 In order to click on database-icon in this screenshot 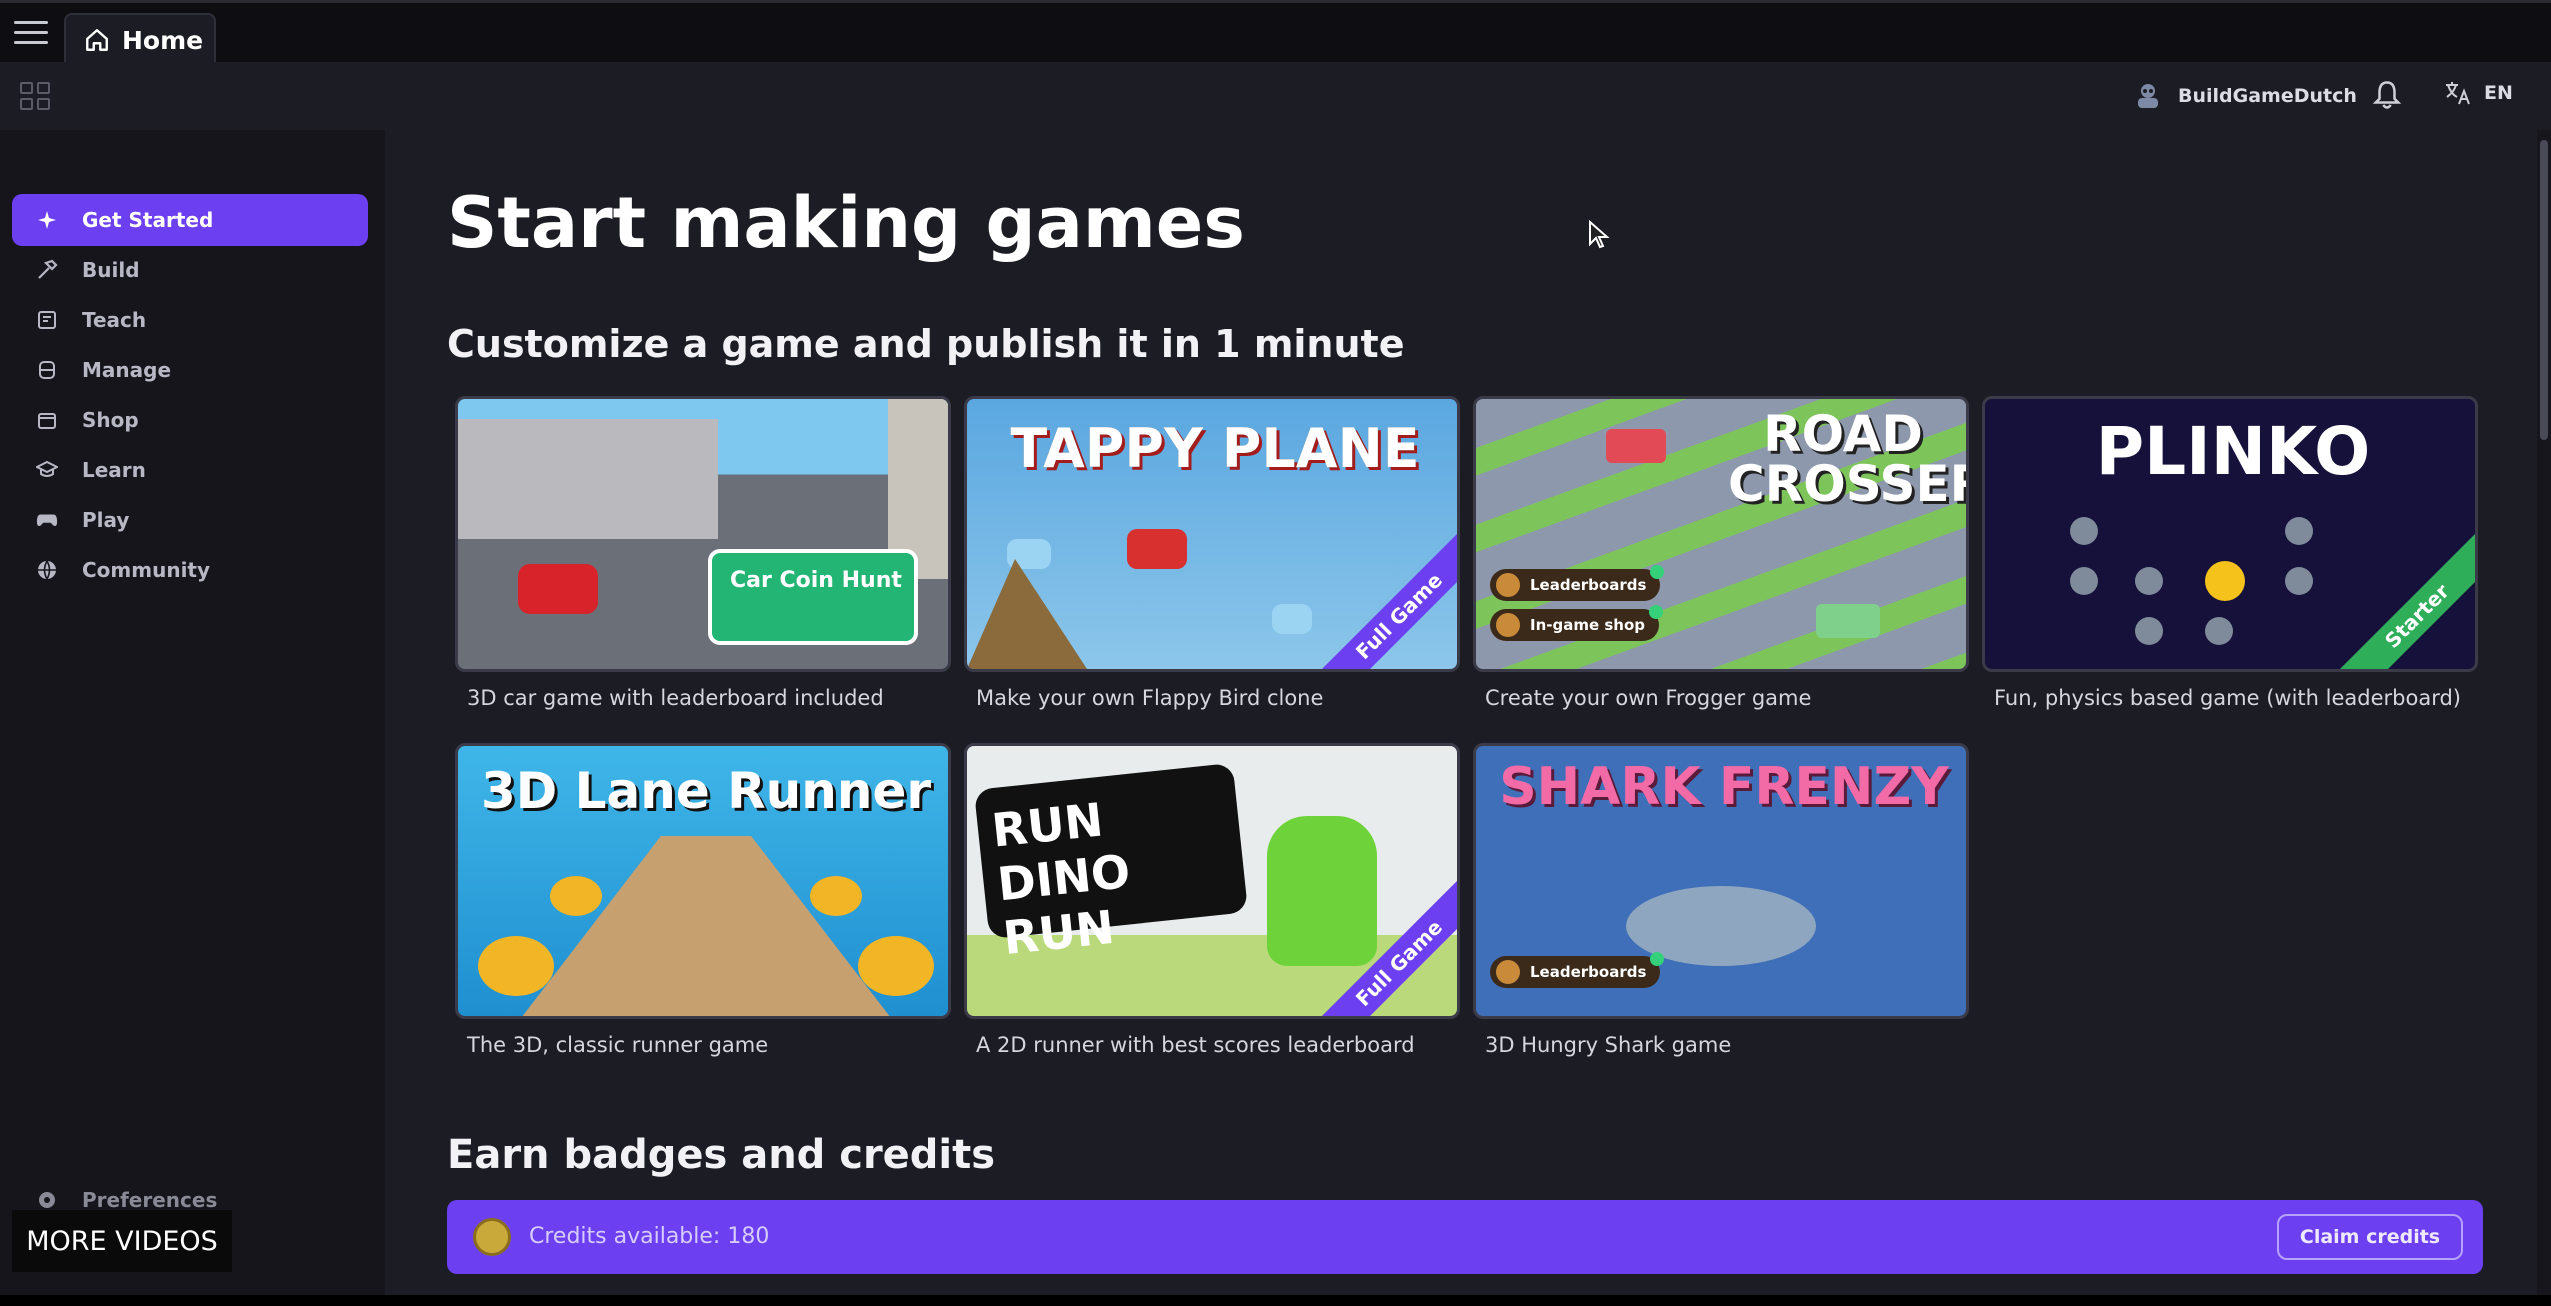, I will do `click(47, 370)`.